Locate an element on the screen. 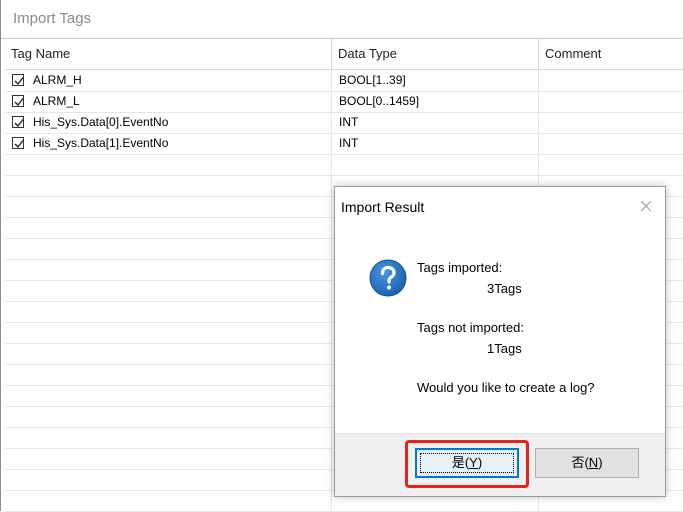 This screenshot has width=683, height=512. column-header-data-type: Data Type is located at coordinates (435, 54).